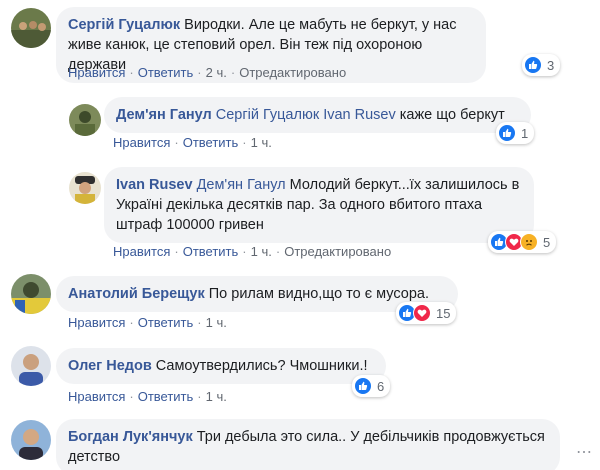 The width and height of the screenshot is (600, 470). Describe the element at coordinates (547, 242) in the screenshot. I see `reaction-count: 5` at that location.